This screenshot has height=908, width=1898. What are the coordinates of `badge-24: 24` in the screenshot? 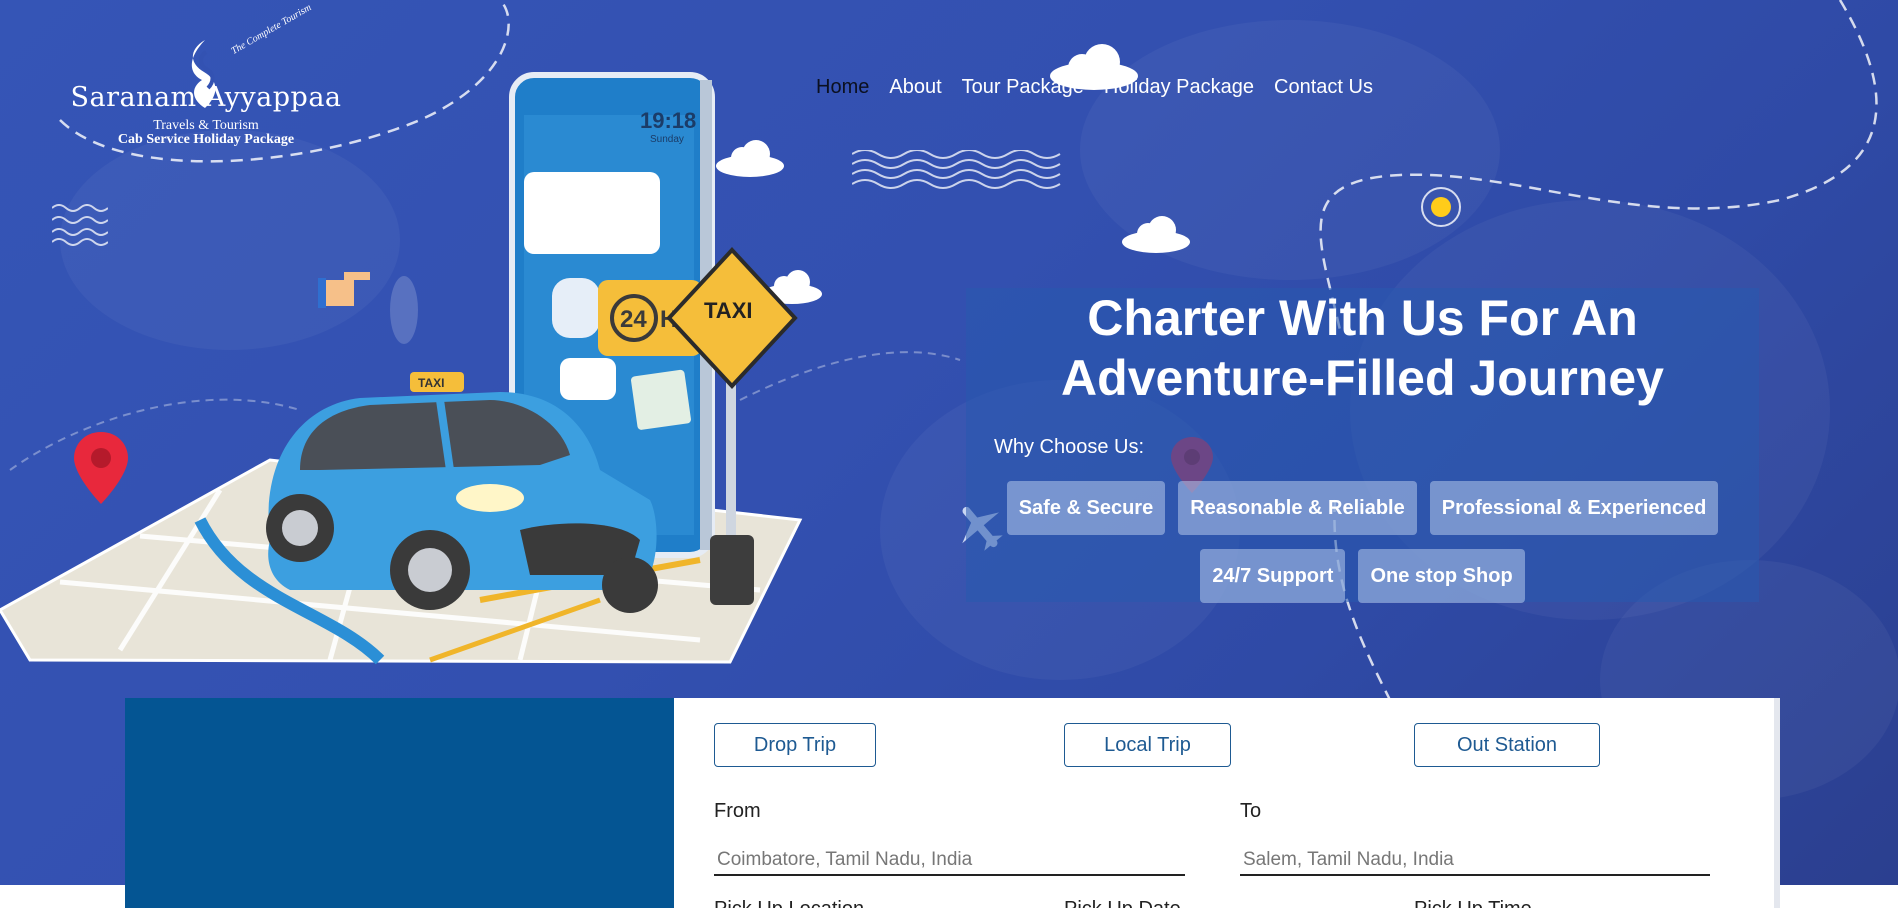 It's located at (633, 319).